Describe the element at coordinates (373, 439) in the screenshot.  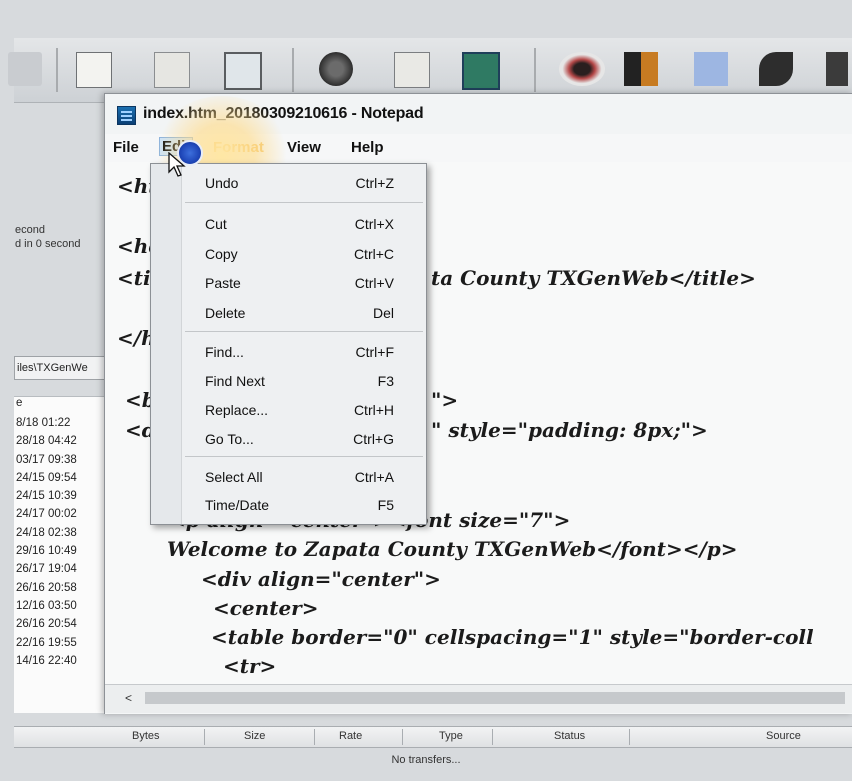
I see `menu-item-shortcut: Ctrl+G` at that location.